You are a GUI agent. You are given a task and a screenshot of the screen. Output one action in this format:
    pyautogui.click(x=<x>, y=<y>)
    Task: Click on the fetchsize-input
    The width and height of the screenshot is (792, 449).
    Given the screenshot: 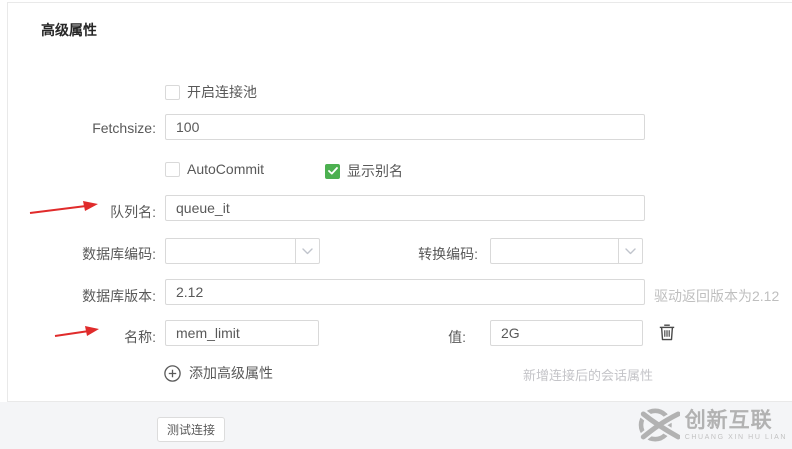 What is the action you would take?
    pyautogui.click(x=405, y=127)
    